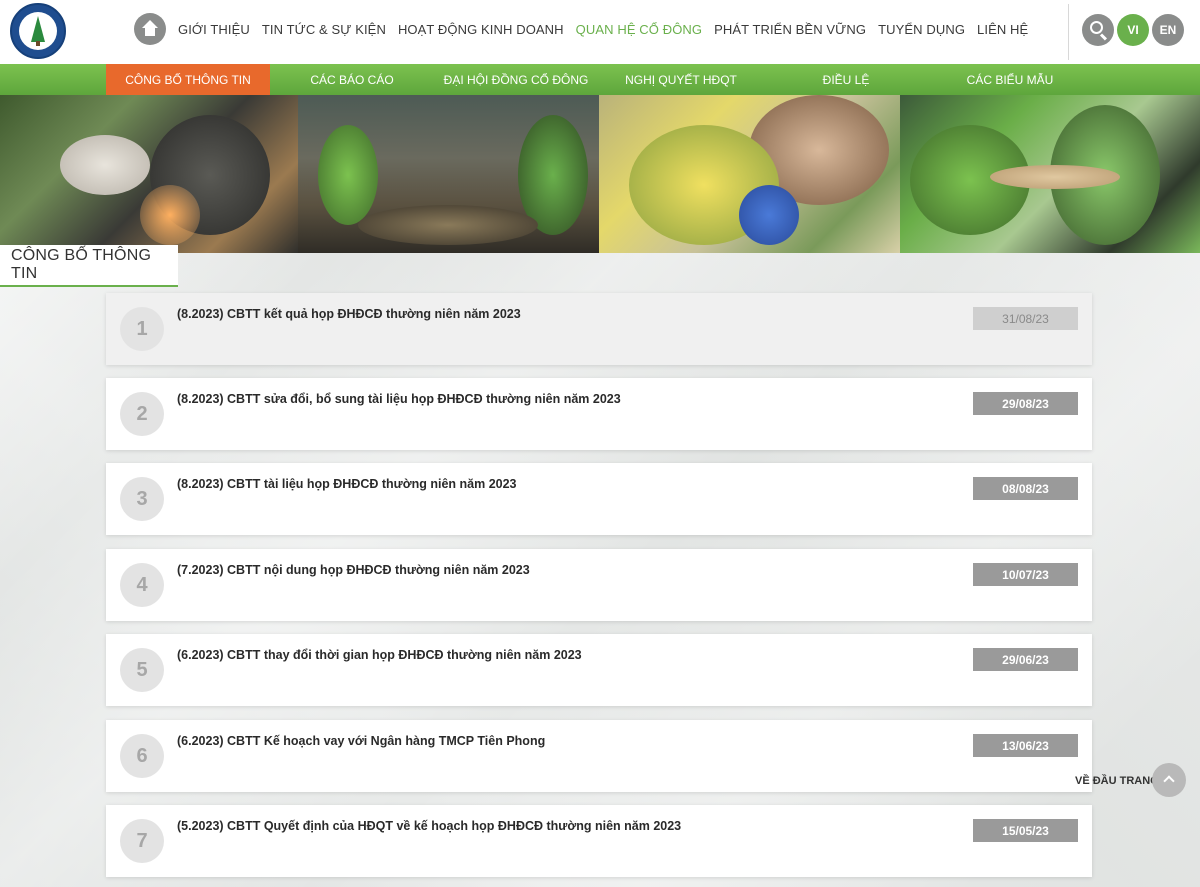  What do you see at coordinates (921, 29) in the screenshot?
I see `nav-item-tuyen-dung: TUYỂN DỤNG` at bounding box center [921, 29].